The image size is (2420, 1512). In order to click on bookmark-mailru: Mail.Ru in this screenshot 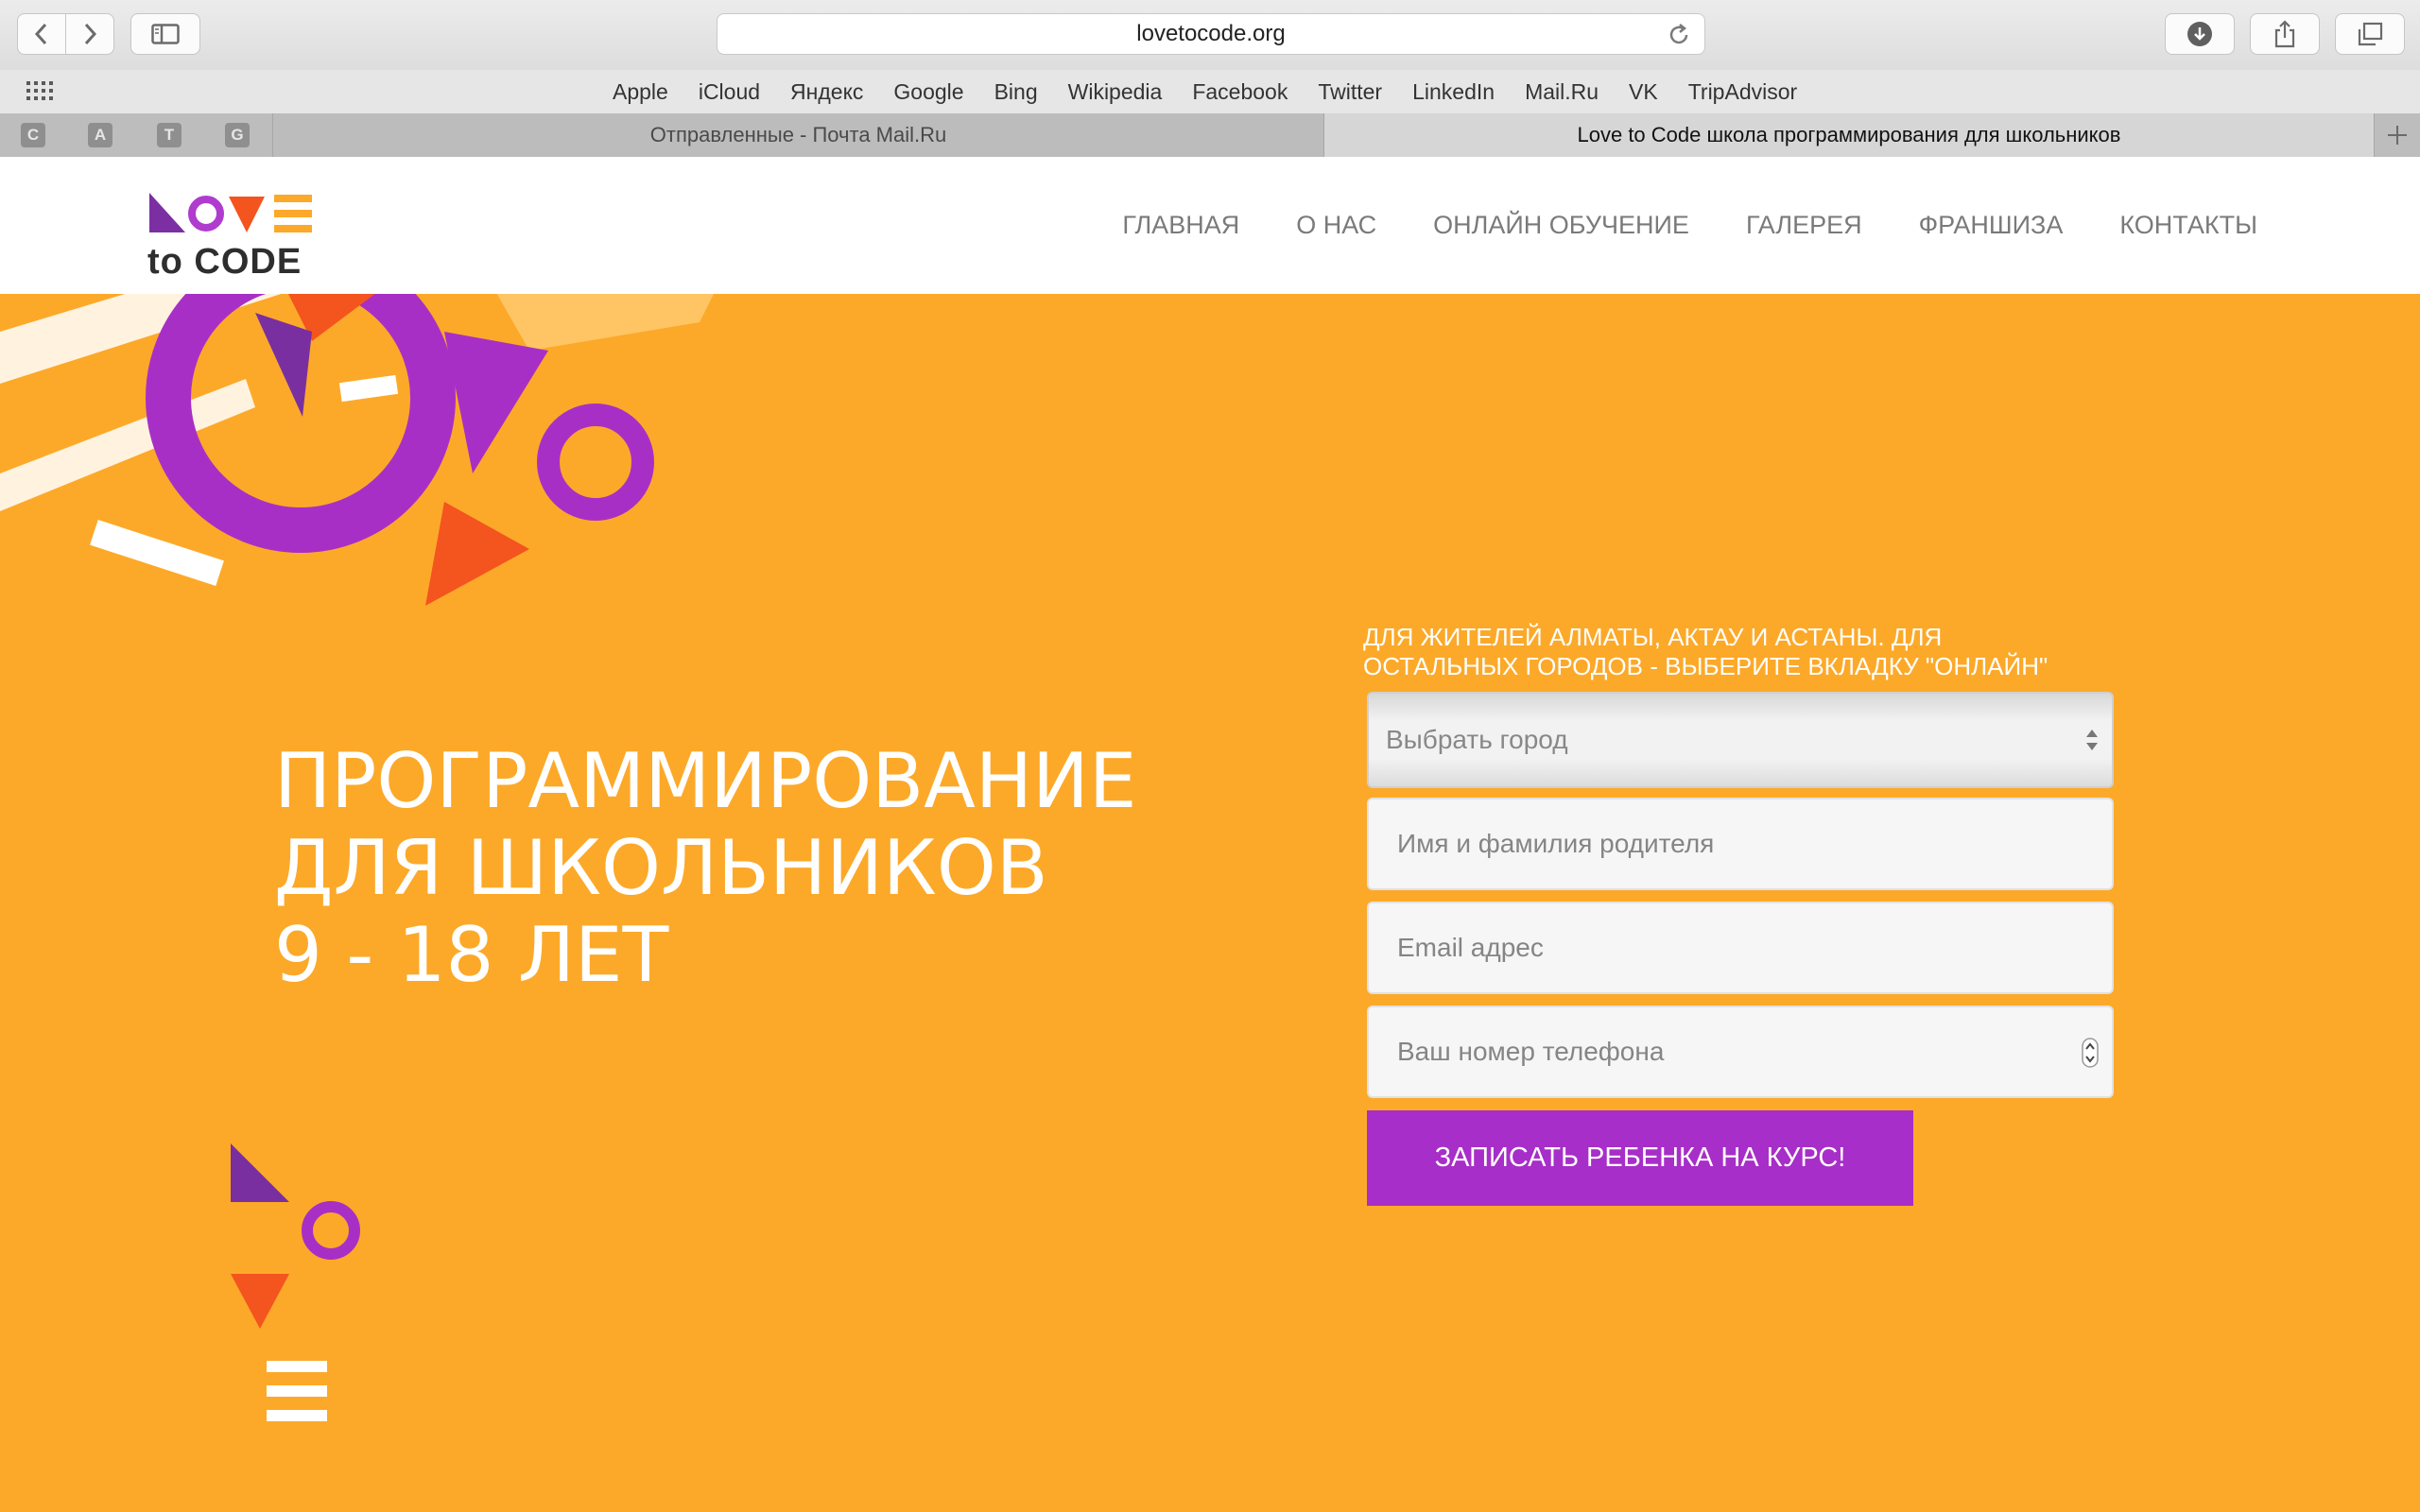, I will do `click(1562, 92)`.